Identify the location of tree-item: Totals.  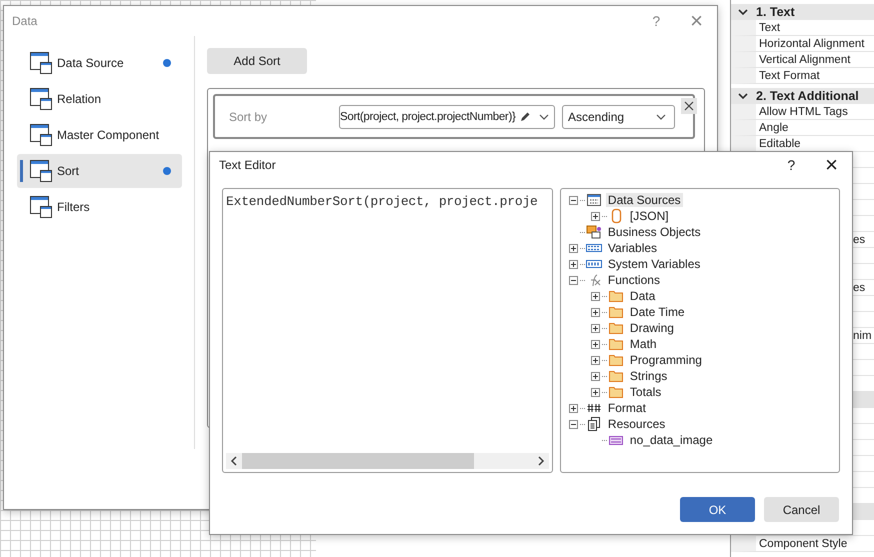
(646, 392).